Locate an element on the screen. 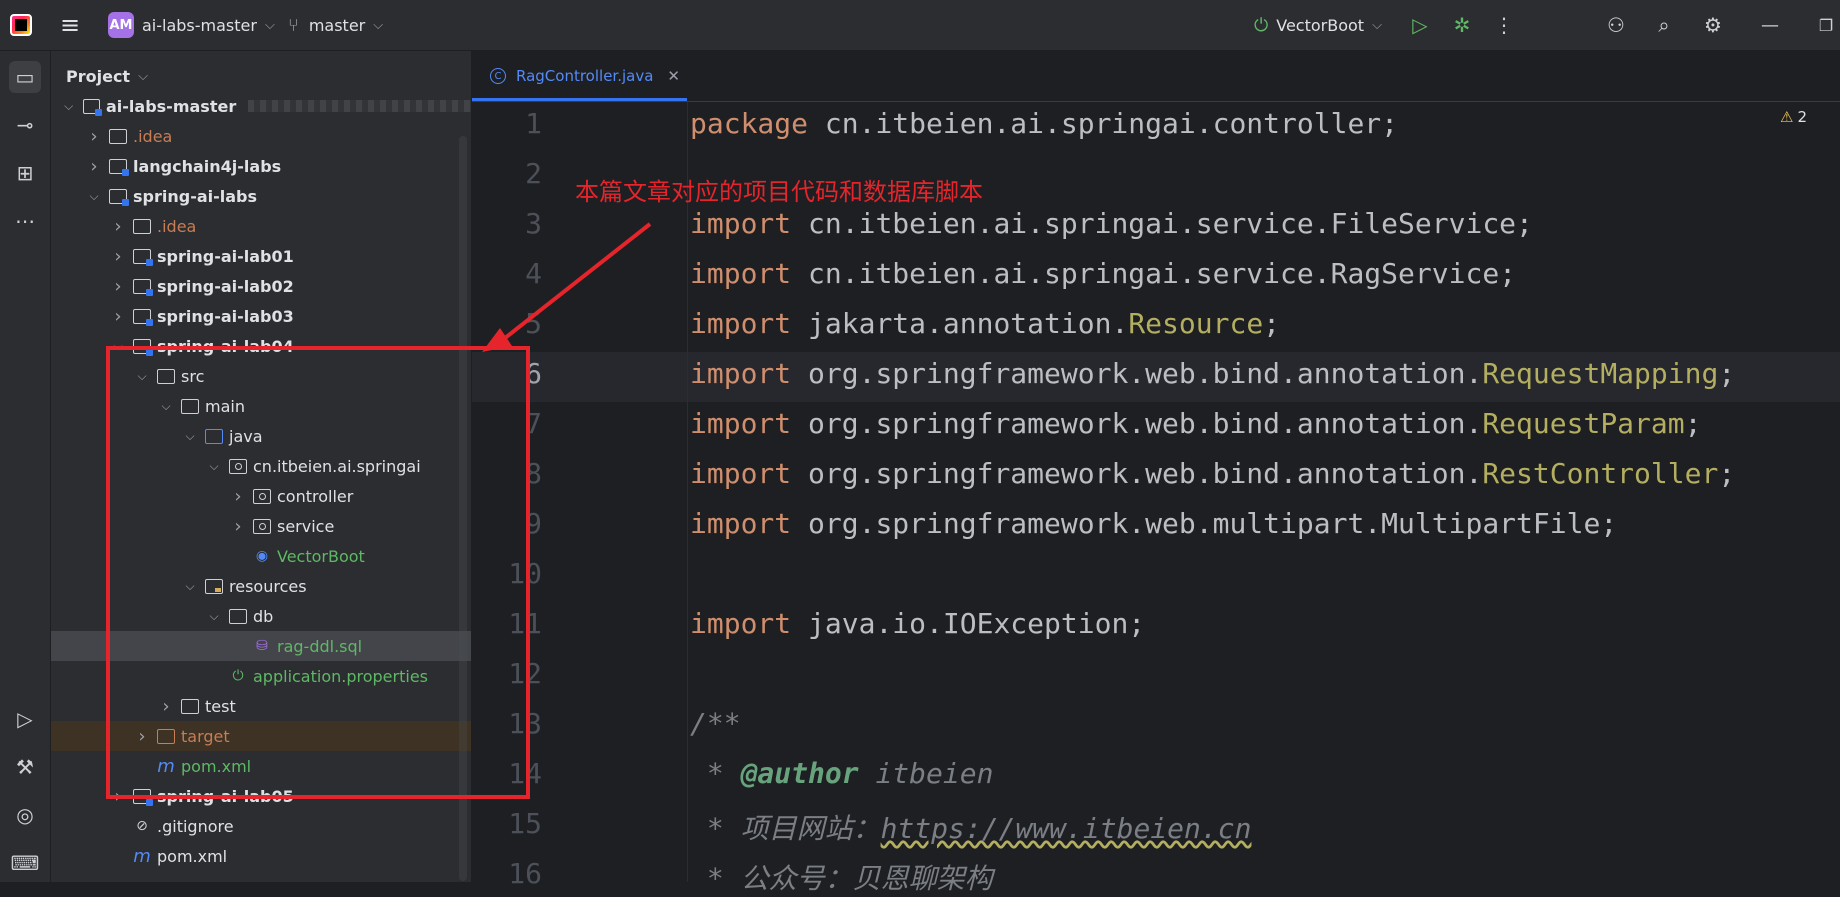 The width and height of the screenshot is (1840, 897). code-token: RequestParam is located at coordinates (1583, 423).